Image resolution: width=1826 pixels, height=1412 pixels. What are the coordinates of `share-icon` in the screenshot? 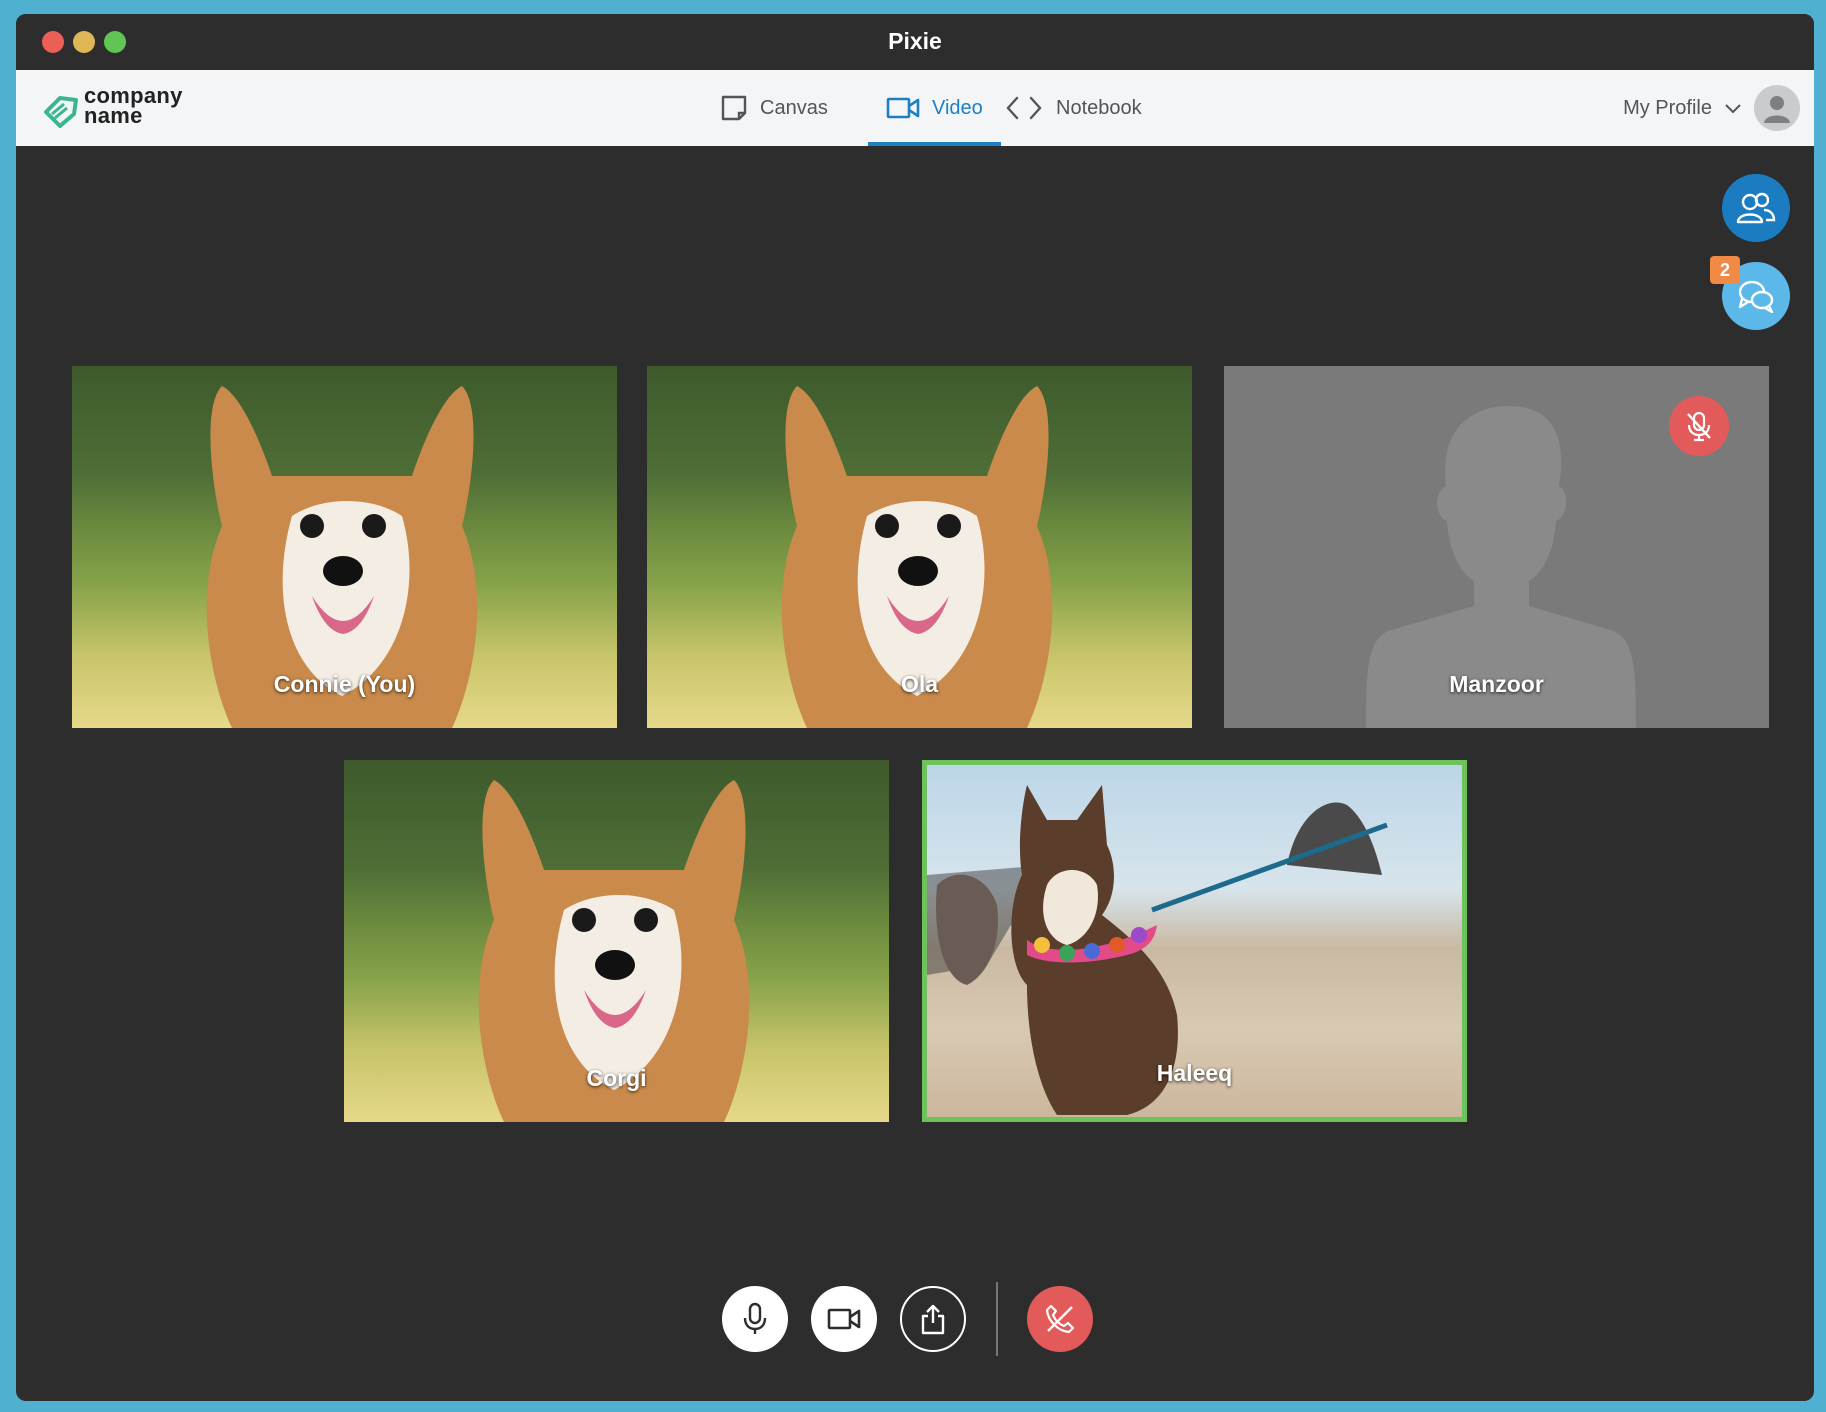 It's located at (933, 1319).